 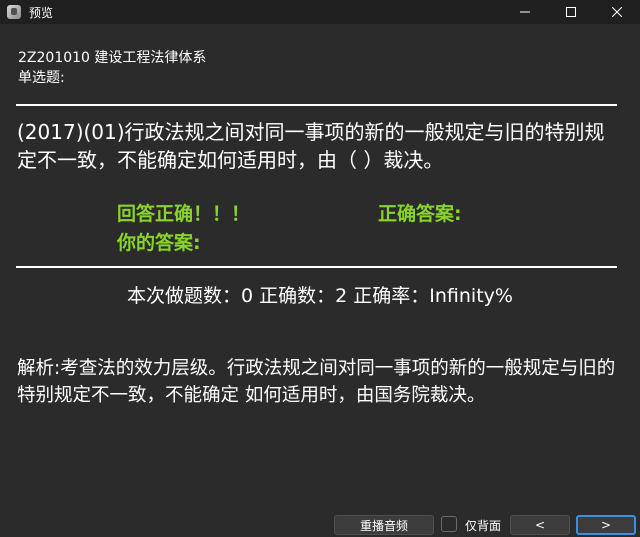 What do you see at coordinates (316, 267) in the screenshot?
I see `divider-middle` at bounding box center [316, 267].